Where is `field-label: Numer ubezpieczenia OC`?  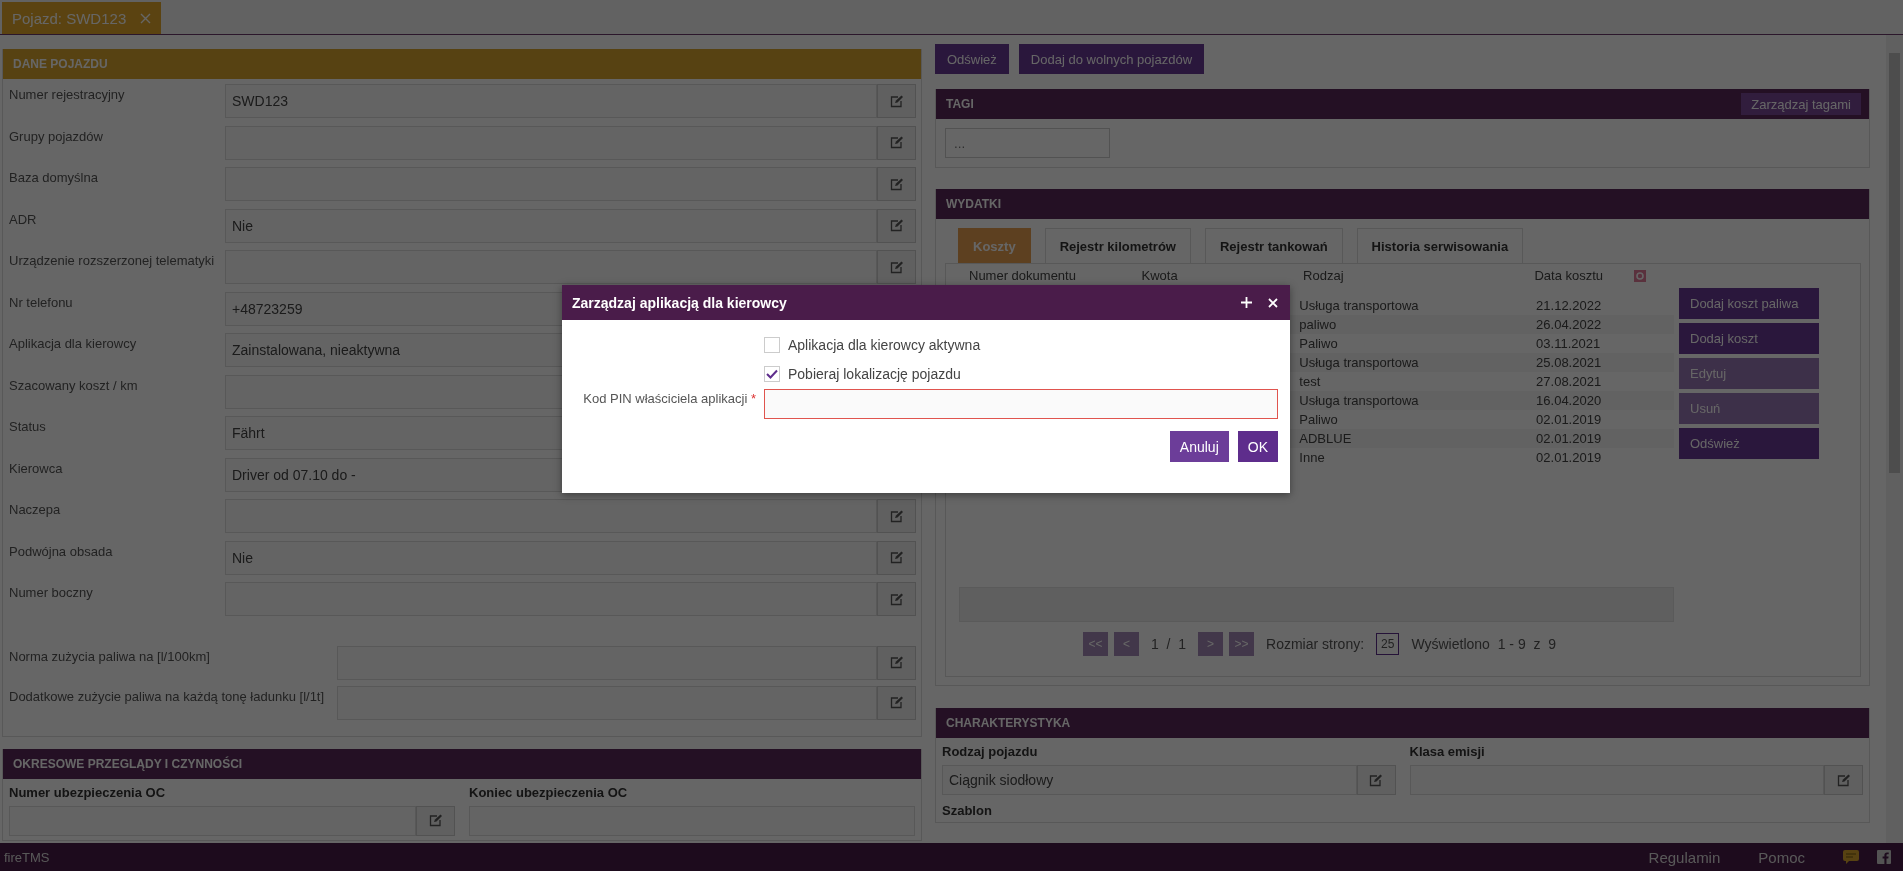 field-label: Numer ubezpieczenia OC is located at coordinates (88, 792).